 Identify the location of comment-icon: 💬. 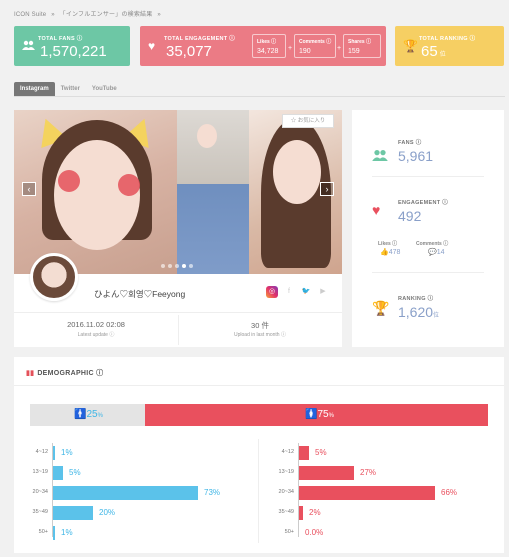
(432, 252).